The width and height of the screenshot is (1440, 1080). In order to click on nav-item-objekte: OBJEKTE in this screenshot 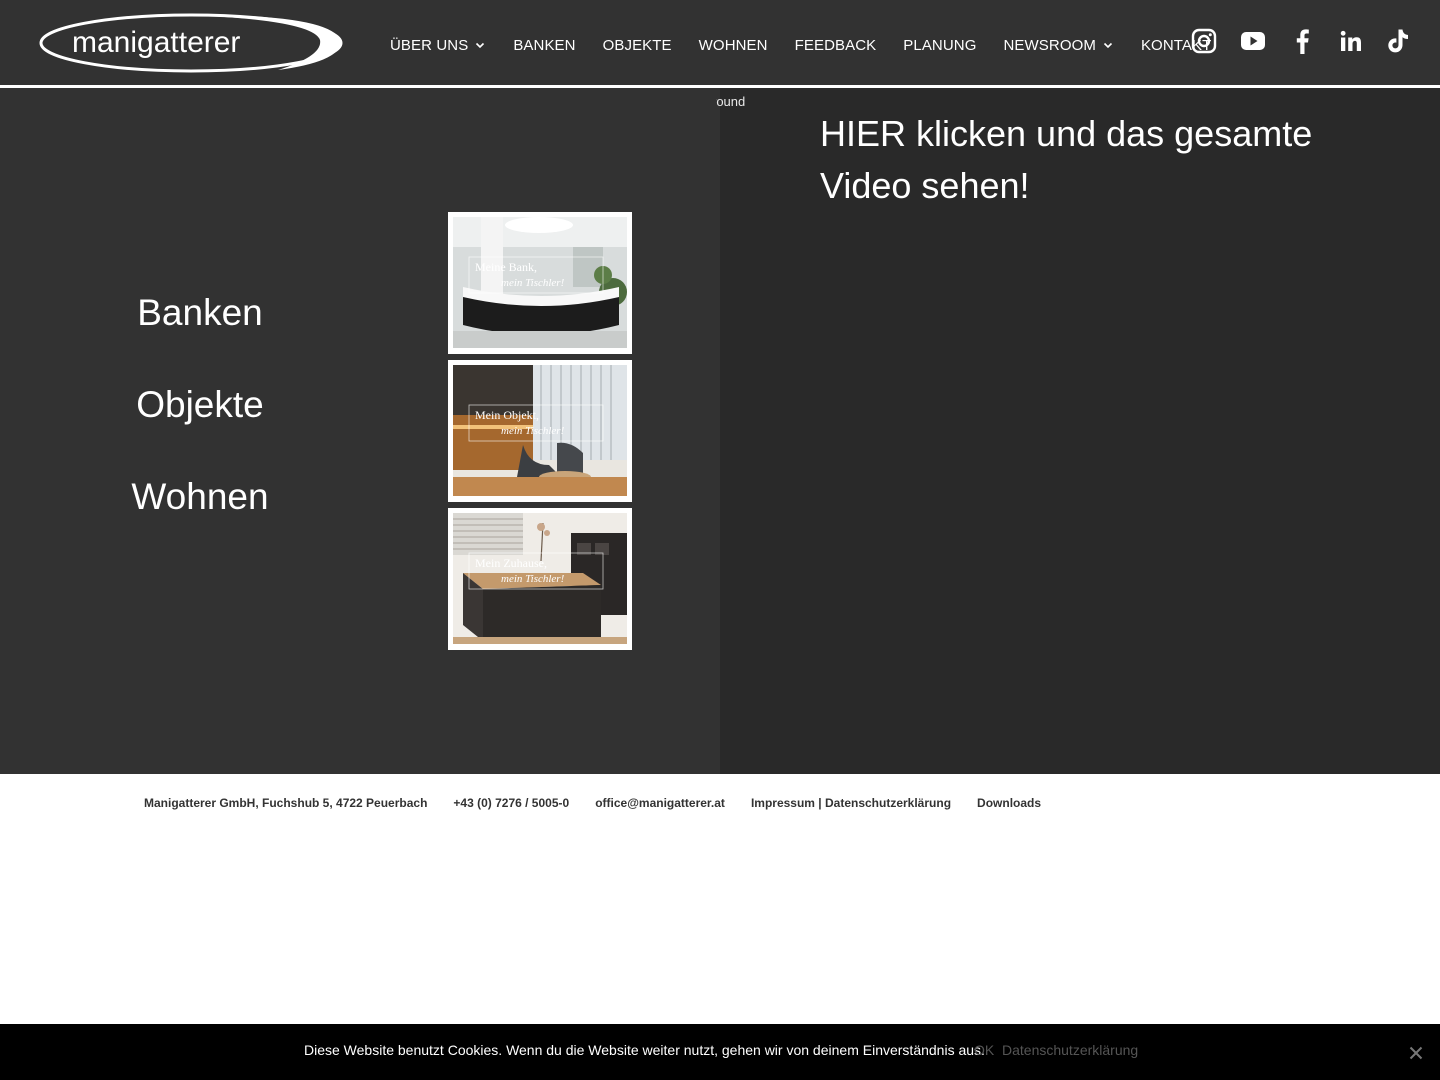, I will do `click(637, 45)`.